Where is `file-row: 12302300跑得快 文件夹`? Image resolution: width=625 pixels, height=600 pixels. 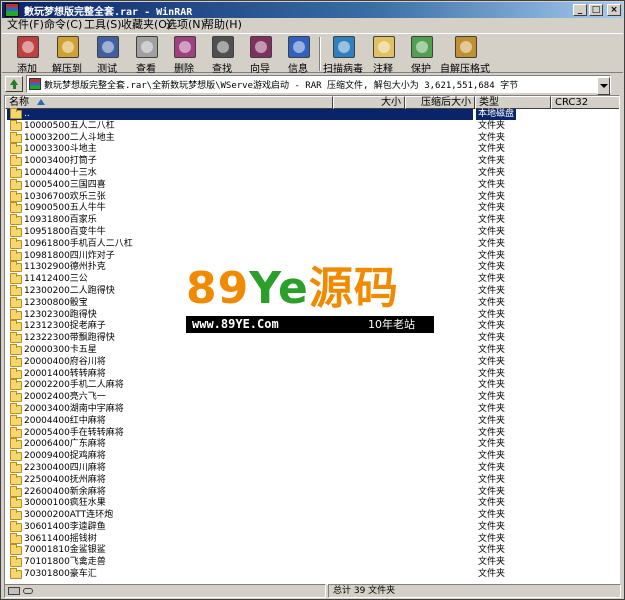 file-row: 12302300跑得快 文件夹 is located at coordinates (312, 315).